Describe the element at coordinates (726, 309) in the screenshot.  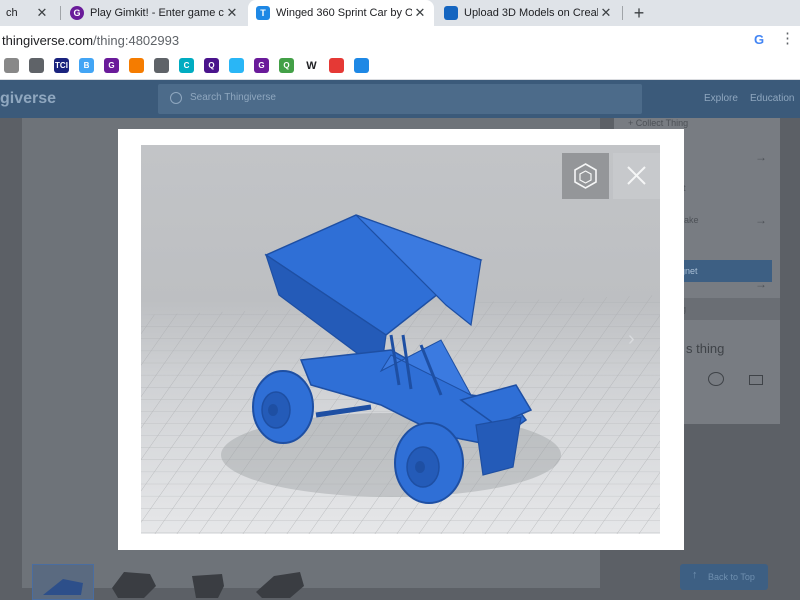
I see `section-ribbon: ing` at that location.